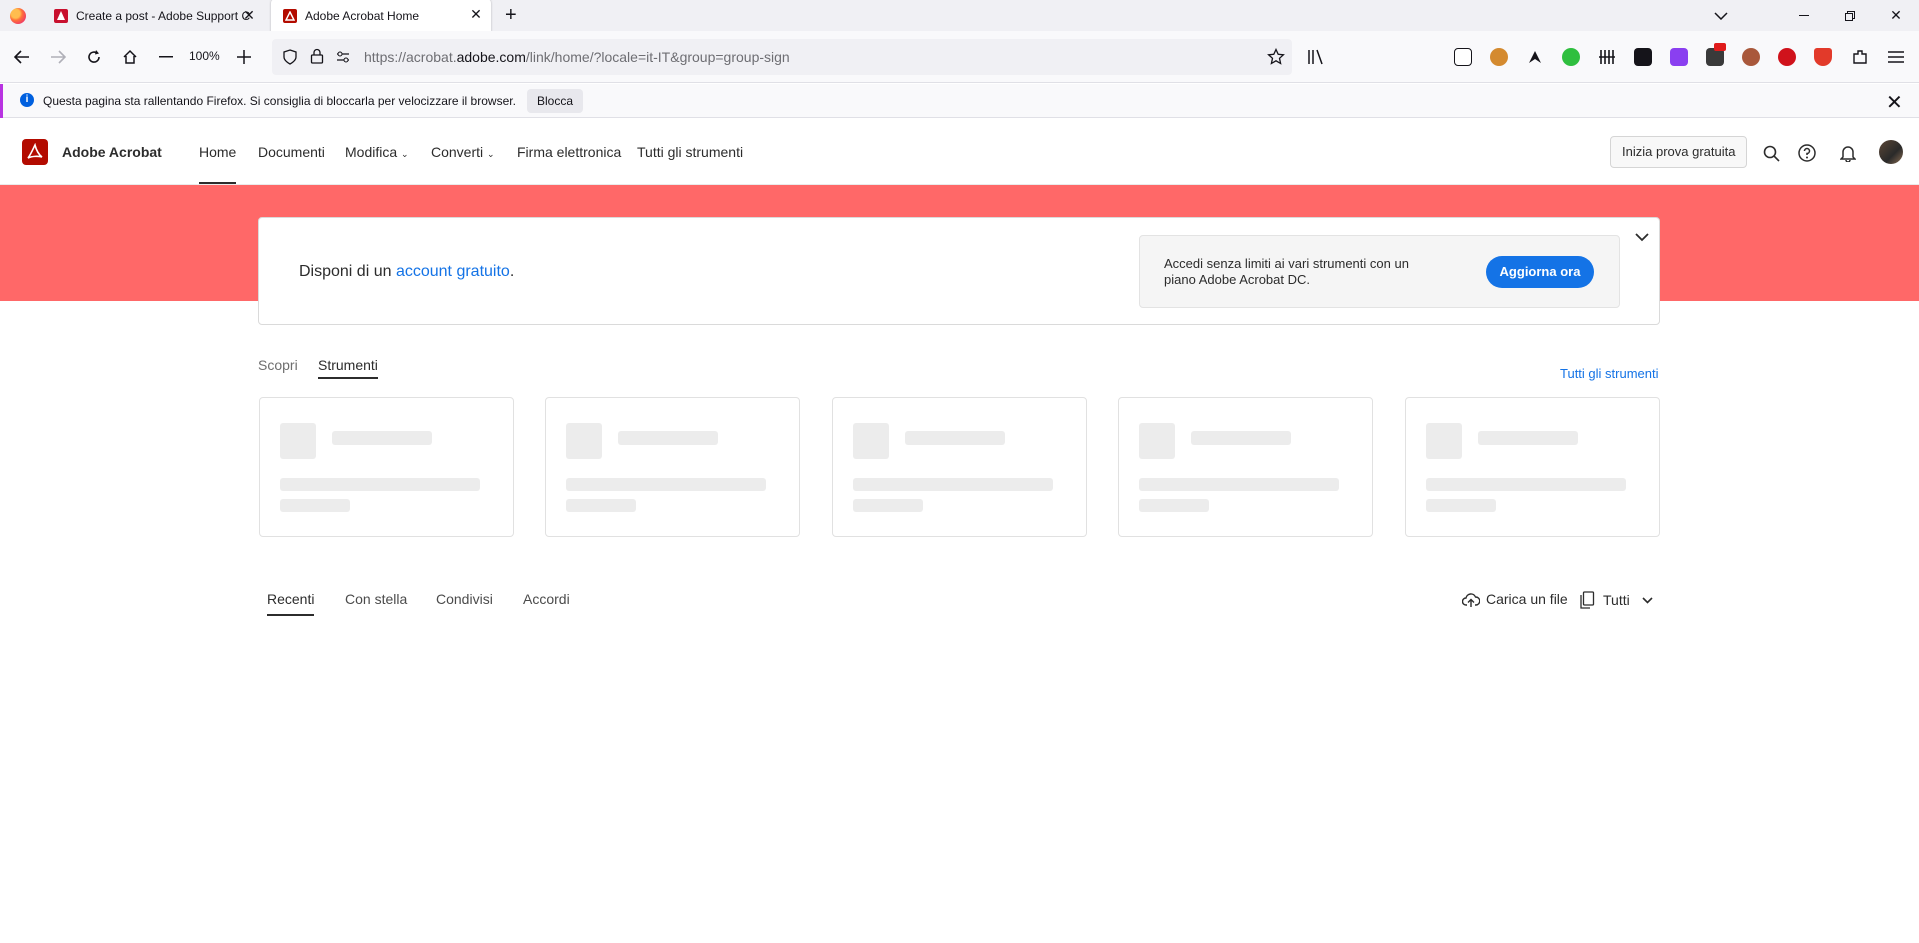  I want to click on file-filter-label: Tutti, so click(1616, 600).